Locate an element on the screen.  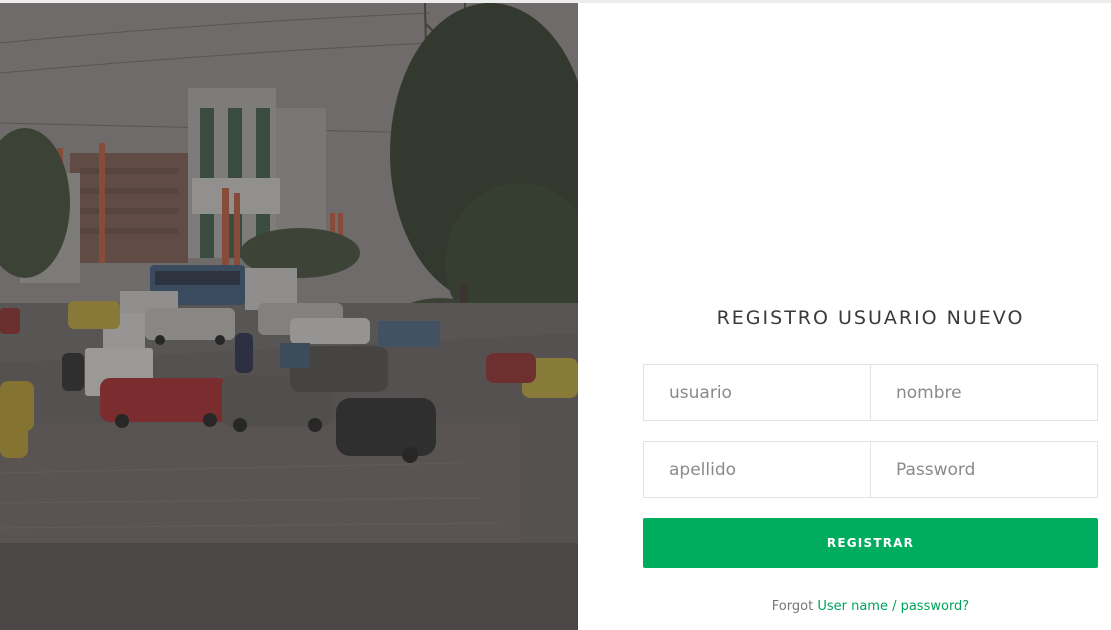
password-input is located at coordinates (984, 469).